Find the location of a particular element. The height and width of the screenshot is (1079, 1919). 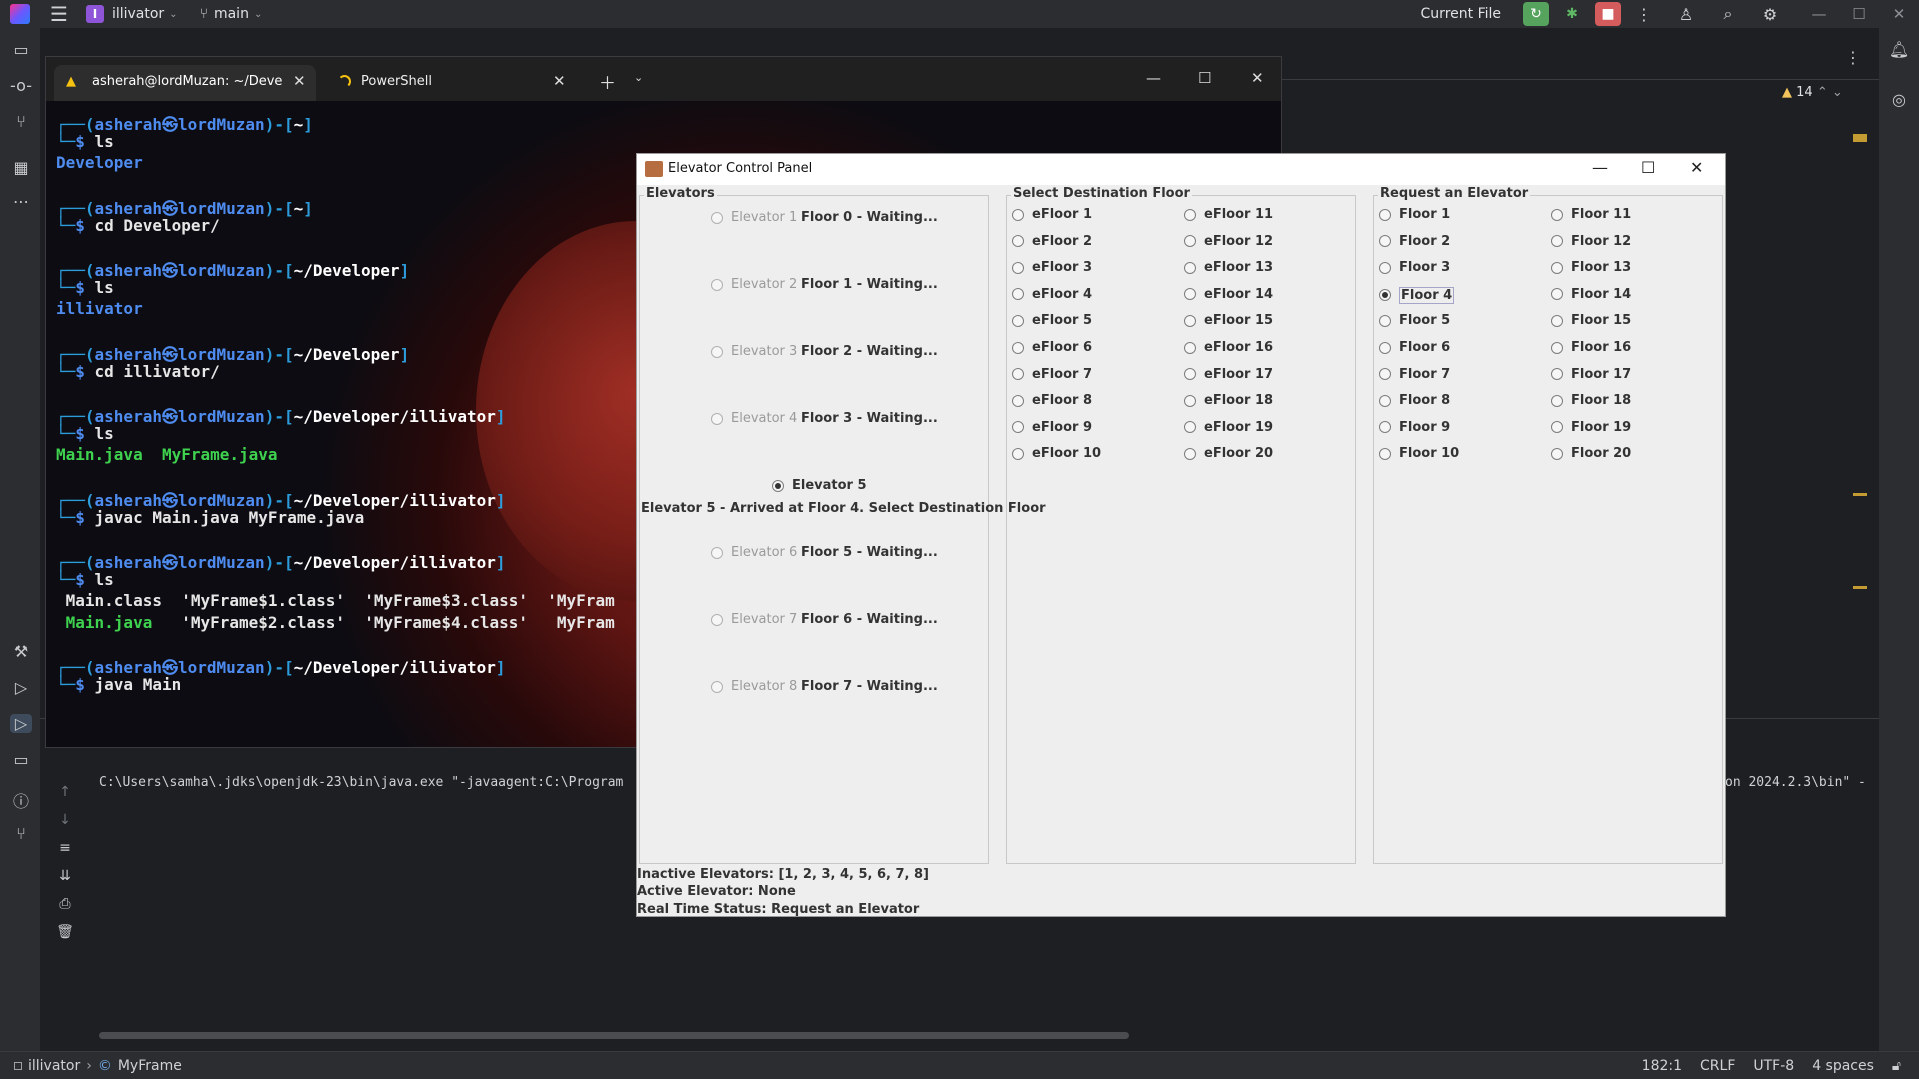

run-tool-icon: ▷ is located at coordinates (21, 723).